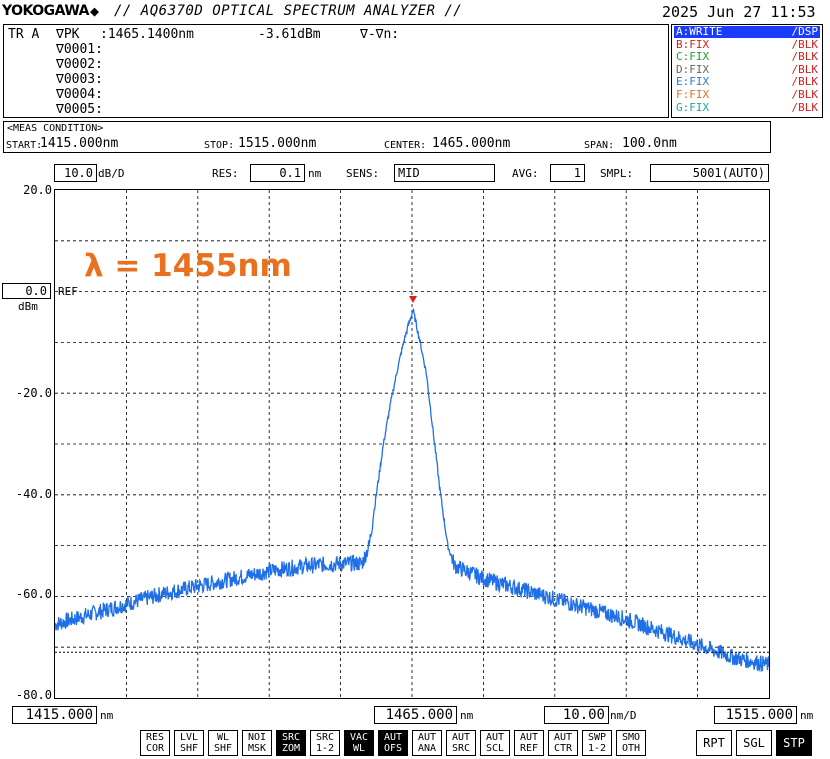 The width and height of the screenshot is (830, 759). I want to click on sensitivity-field: MID, so click(444, 173).